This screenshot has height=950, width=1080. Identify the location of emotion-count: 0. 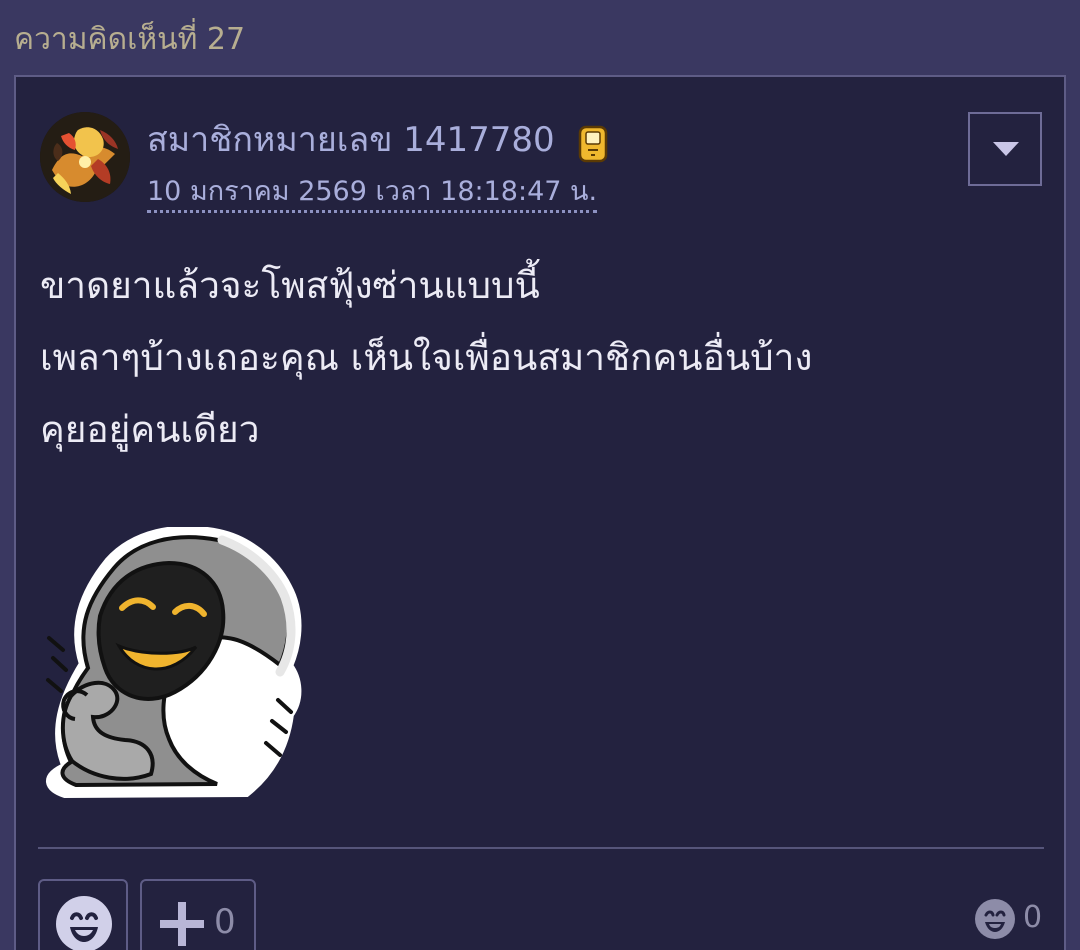
(1033, 917).